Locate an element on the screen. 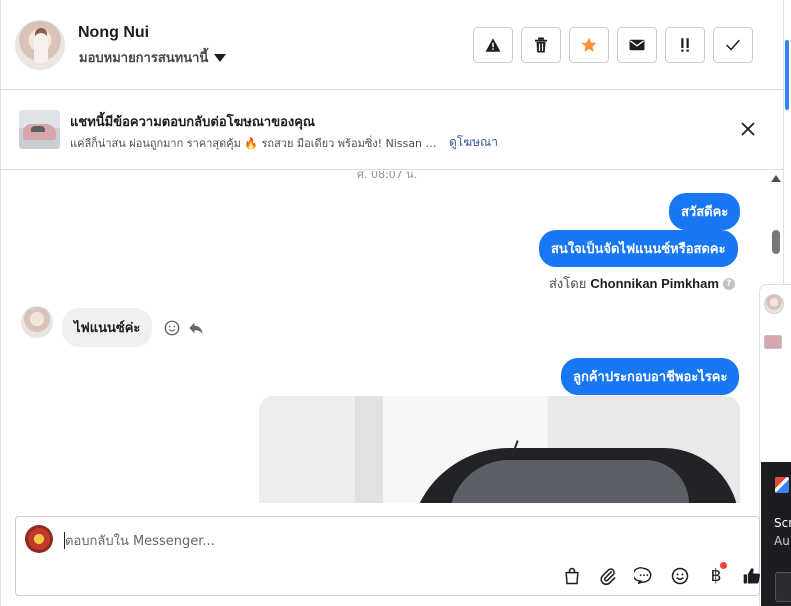  incoming-message: ไฟแนนซ์ค่ะ is located at coordinates (107, 327).